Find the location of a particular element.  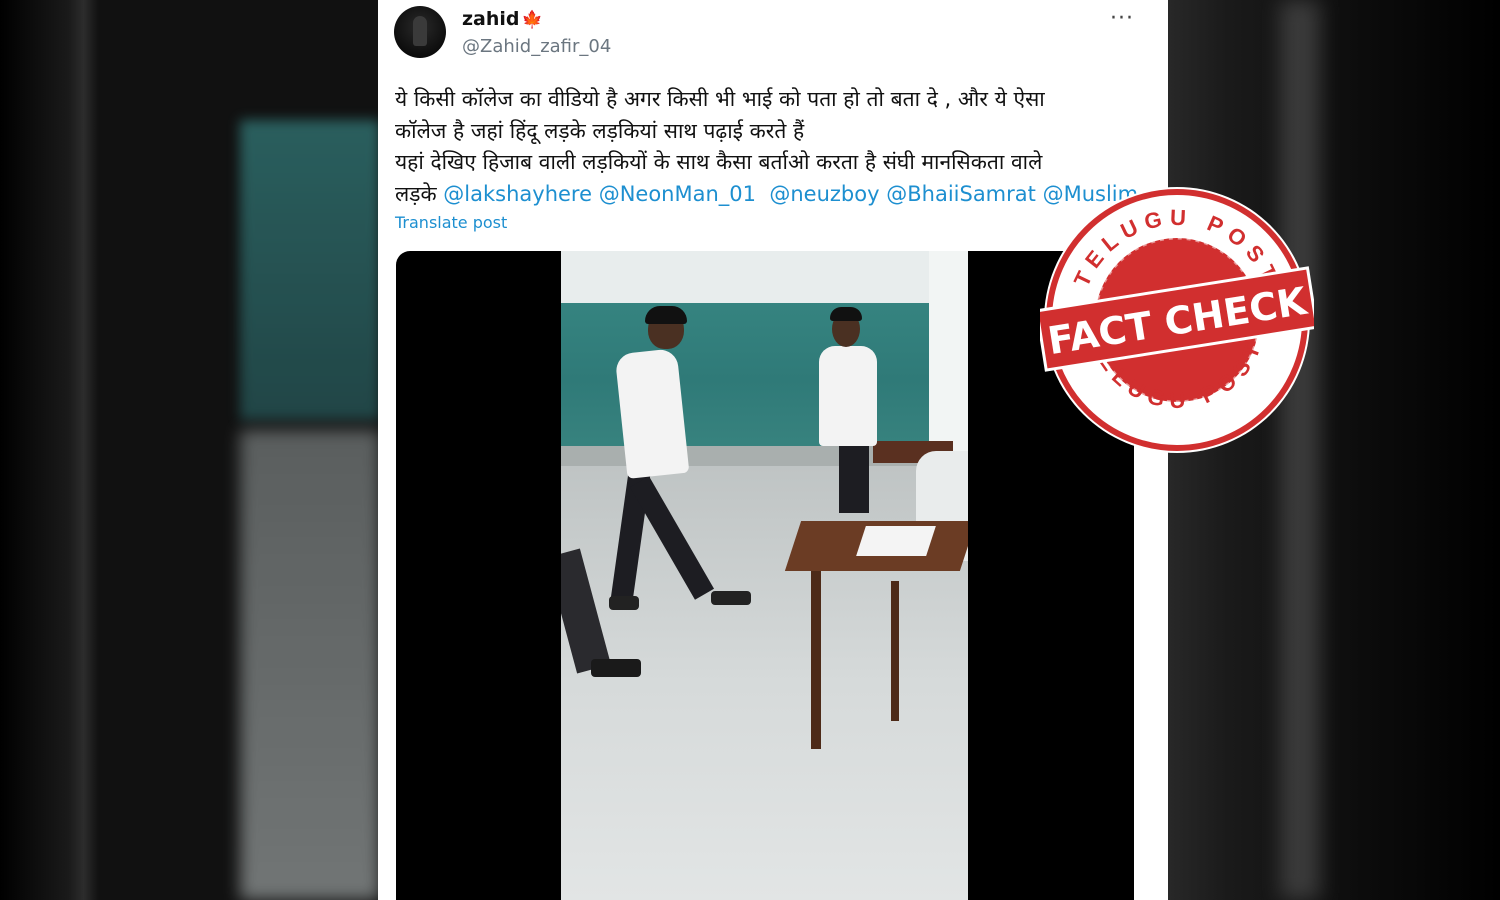

more-options-icon: ··· is located at coordinates (1122, 18).